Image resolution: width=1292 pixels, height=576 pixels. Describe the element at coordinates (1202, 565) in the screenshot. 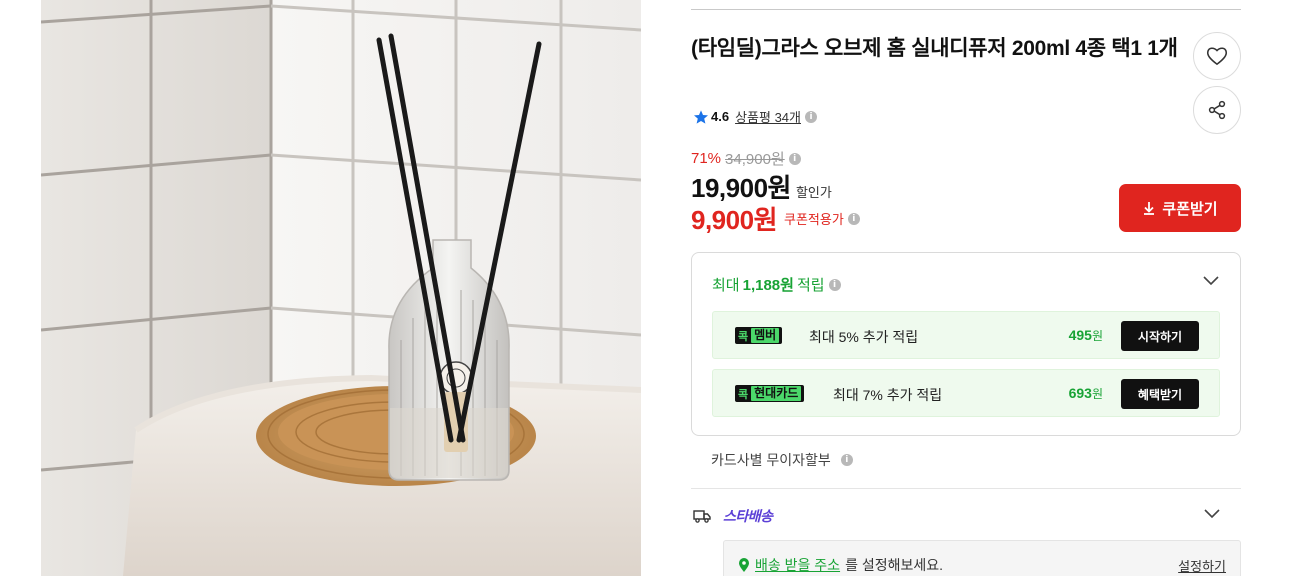

I see `set-address-button: 설정하기` at that location.